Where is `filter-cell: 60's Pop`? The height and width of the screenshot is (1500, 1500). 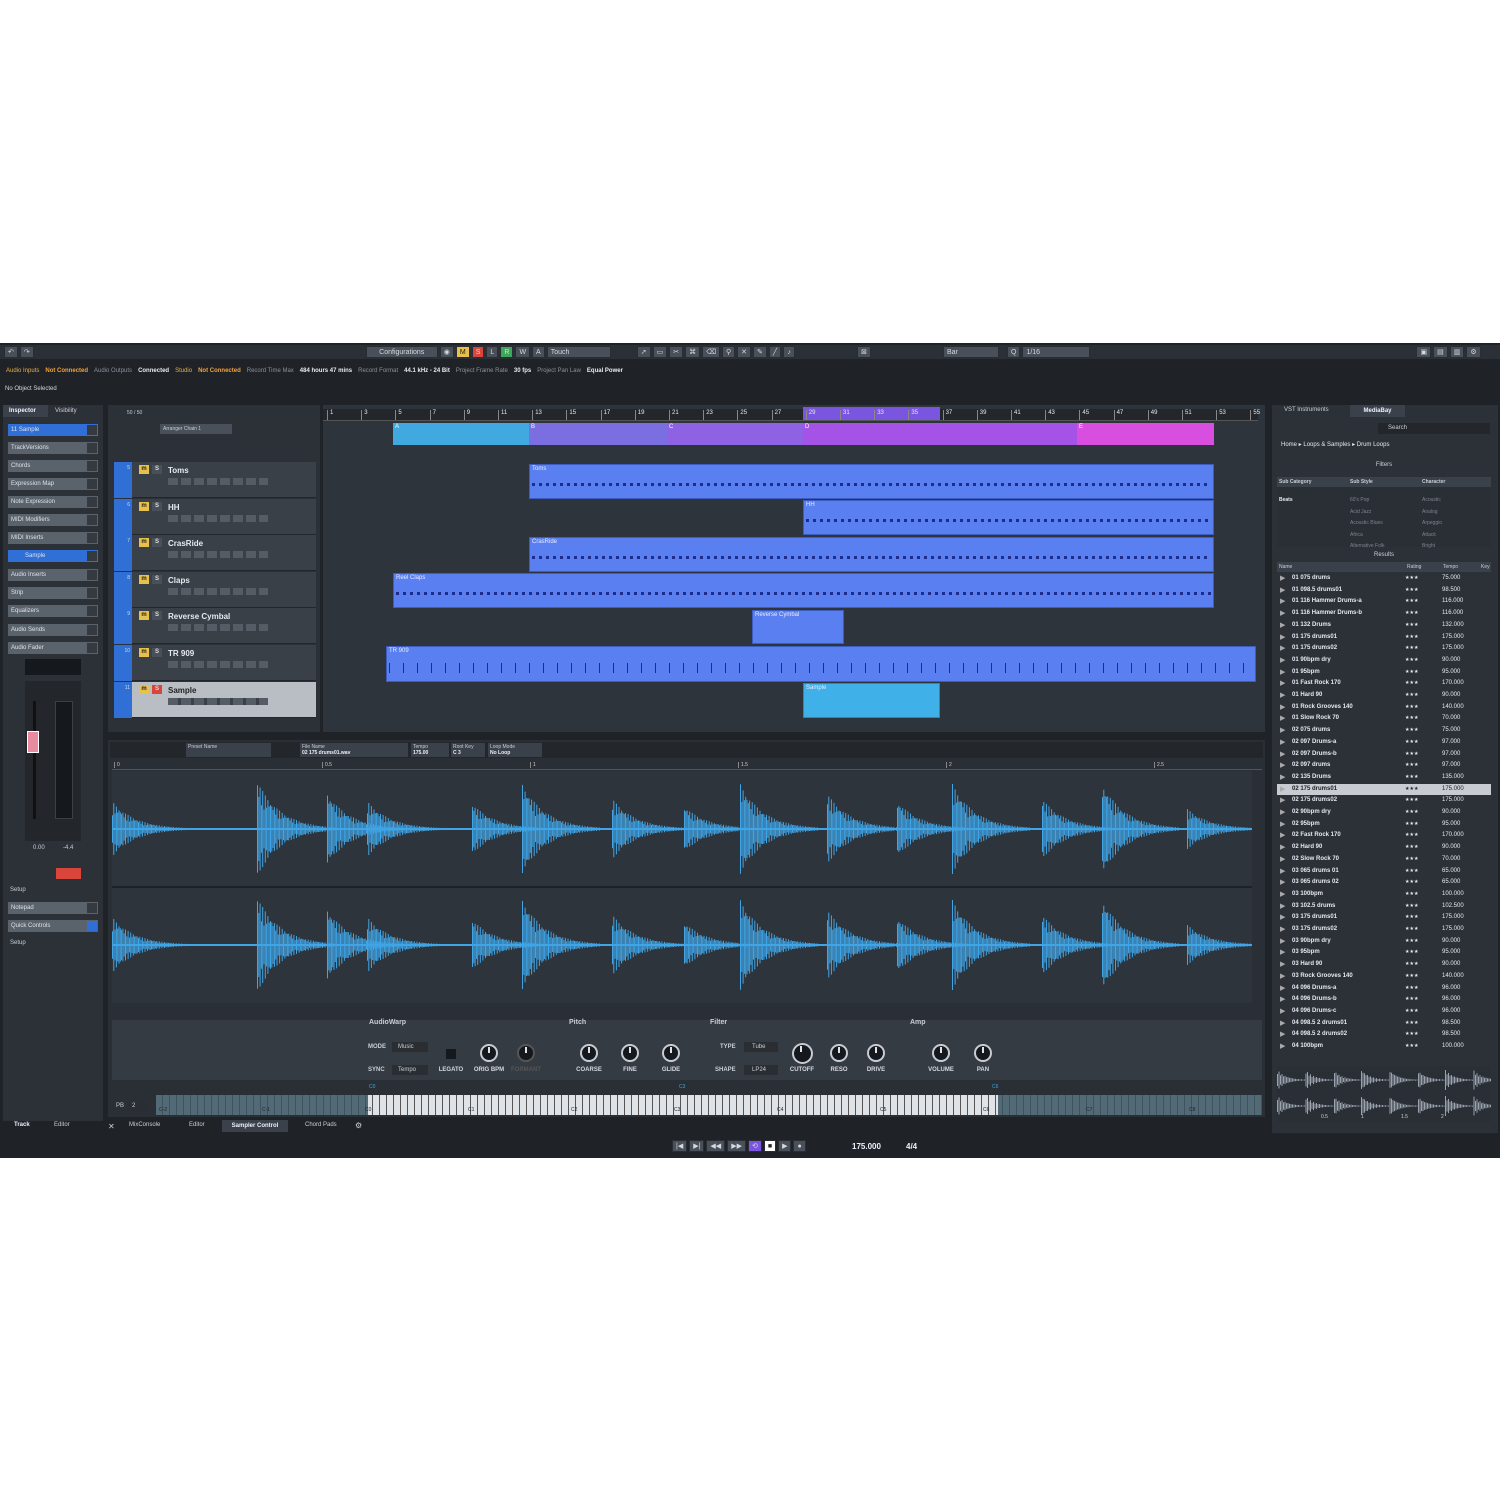 filter-cell: 60's Pop is located at coordinates (1359, 500).